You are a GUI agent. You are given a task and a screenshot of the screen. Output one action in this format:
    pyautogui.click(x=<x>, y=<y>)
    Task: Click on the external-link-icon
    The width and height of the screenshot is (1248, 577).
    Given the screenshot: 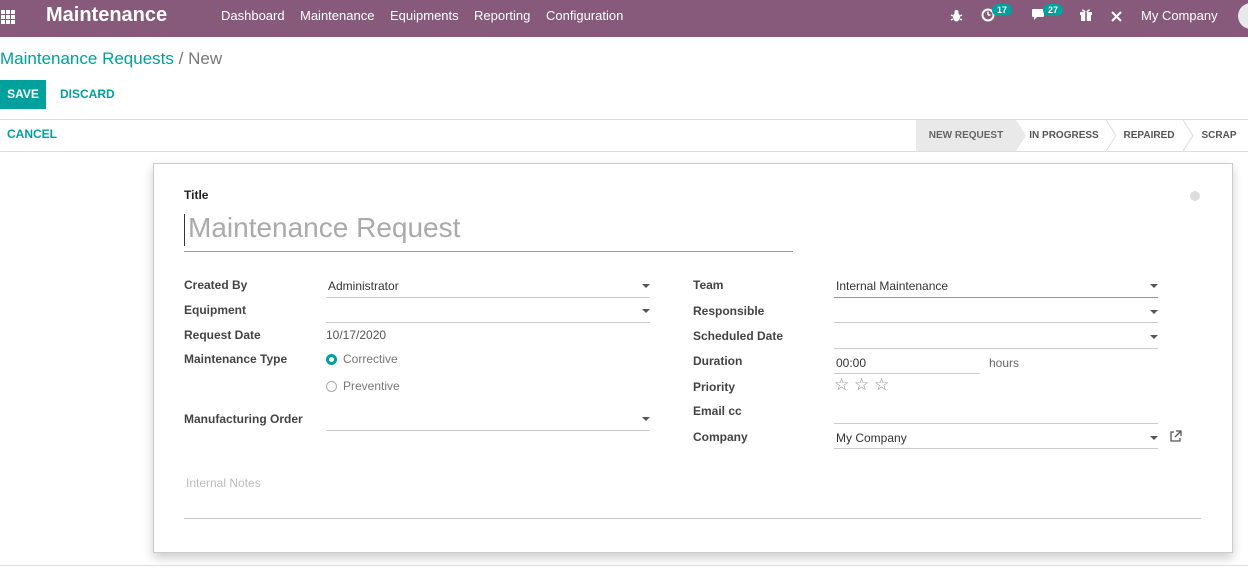 What is the action you would take?
    pyautogui.click(x=1175, y=436)
    